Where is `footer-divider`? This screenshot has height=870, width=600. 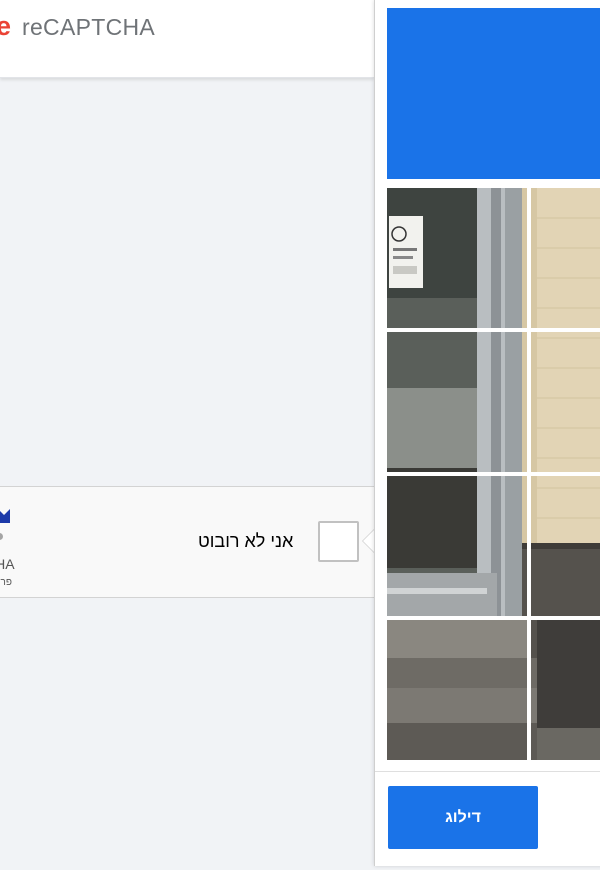
footer-divider is located at coordinates (487, 771).